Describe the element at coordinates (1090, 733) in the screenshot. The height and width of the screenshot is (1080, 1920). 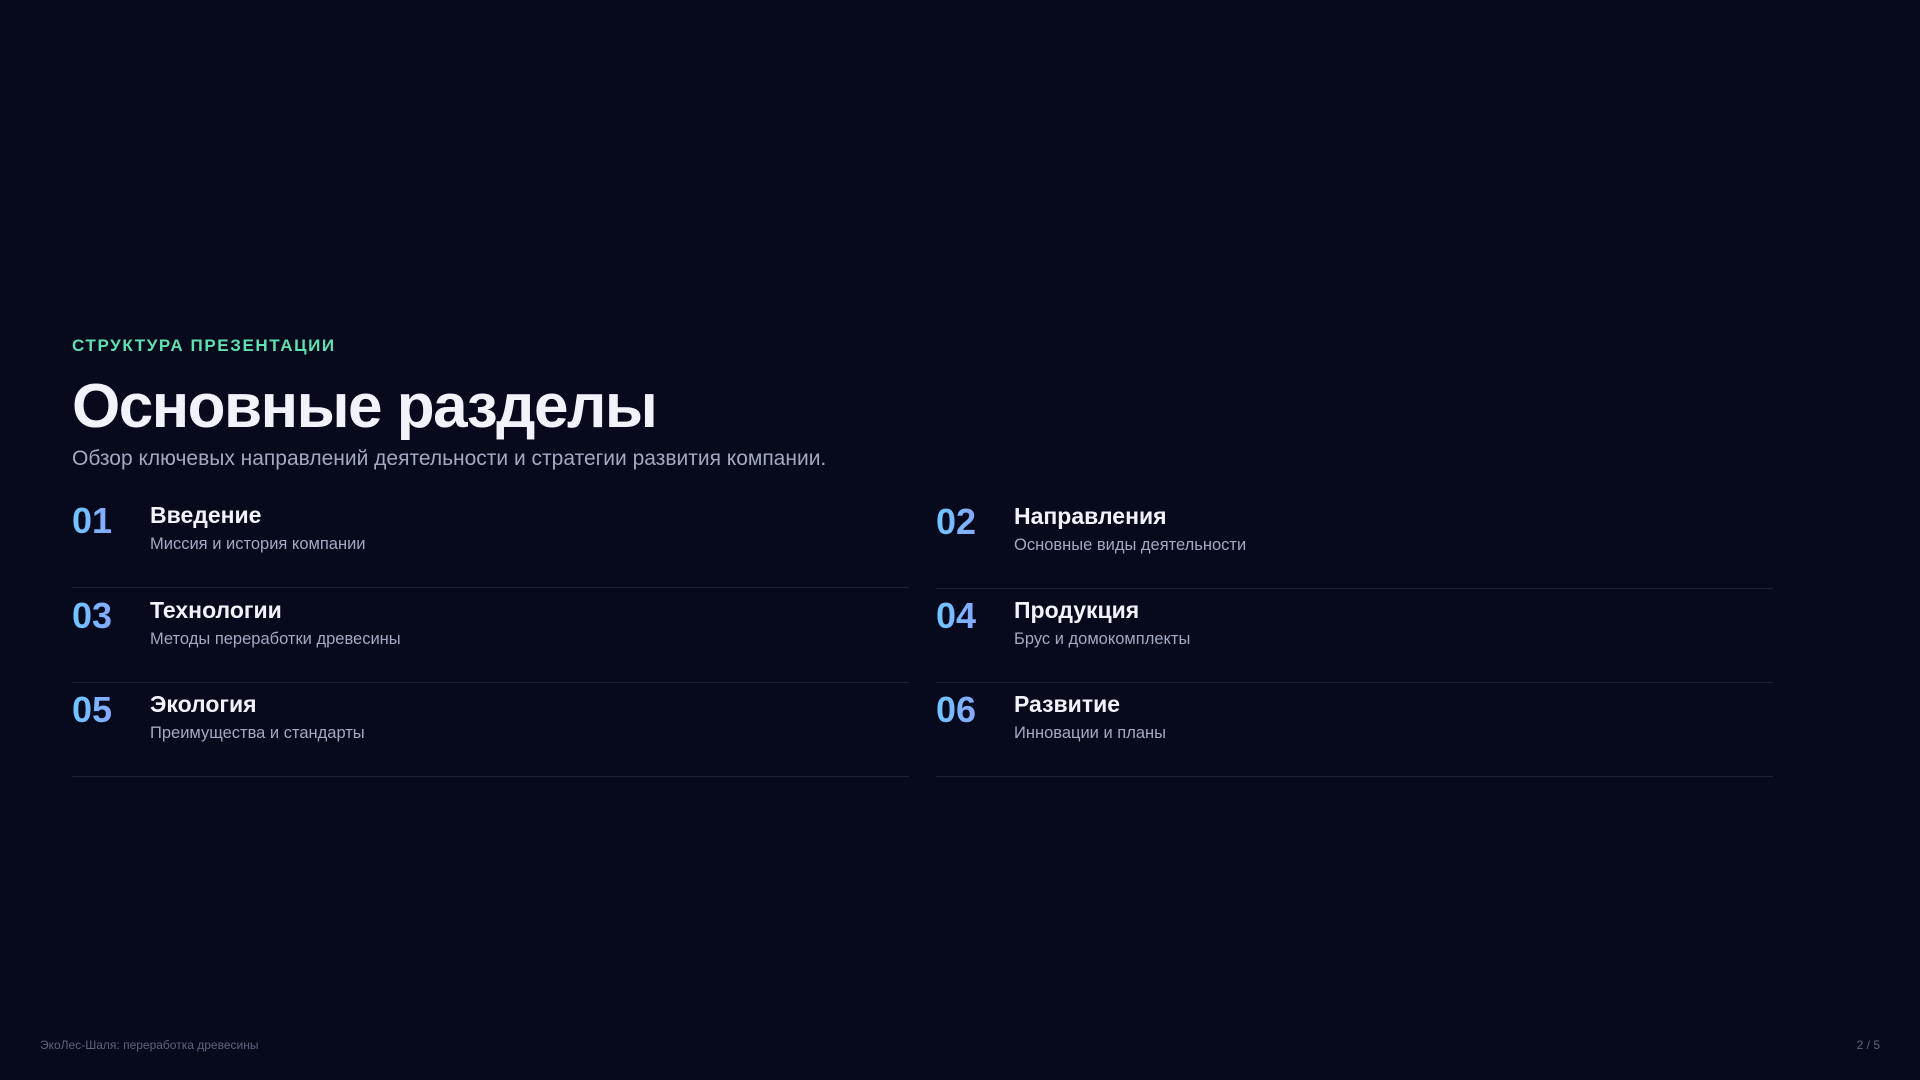
I see `section-description: Инновации и планы` at that location.